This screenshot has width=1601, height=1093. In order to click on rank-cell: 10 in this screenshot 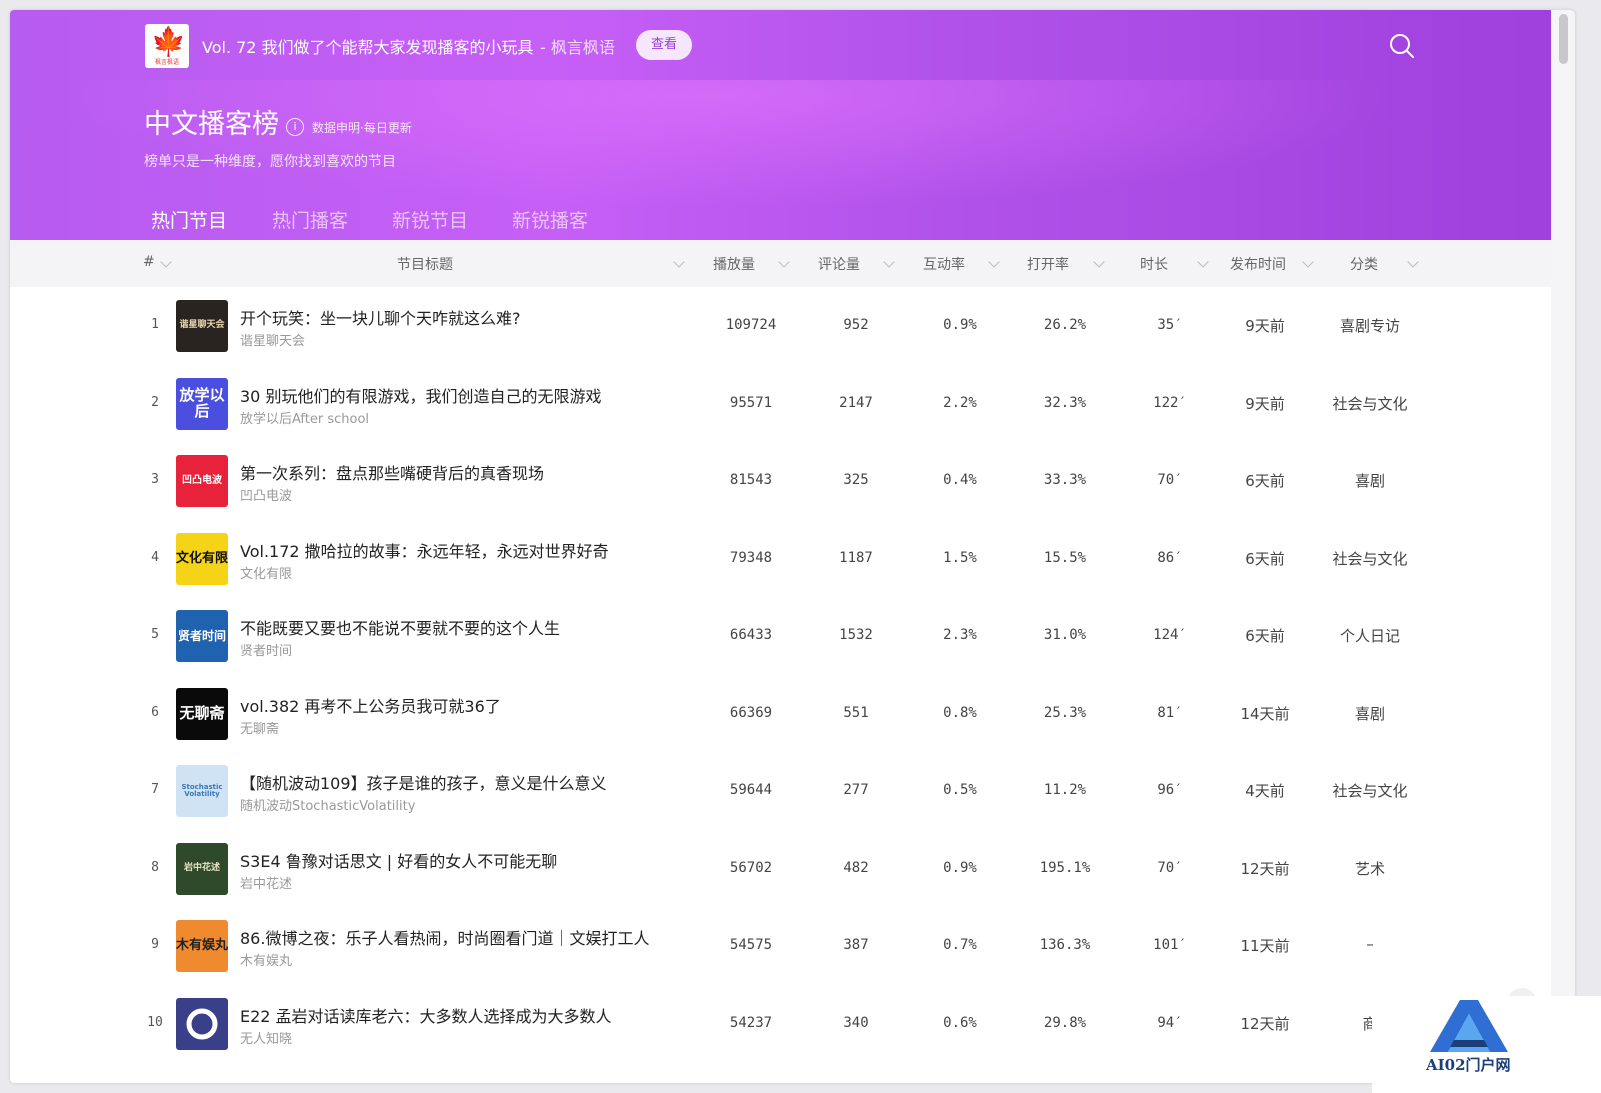, I will do `click(155, 1022)`.